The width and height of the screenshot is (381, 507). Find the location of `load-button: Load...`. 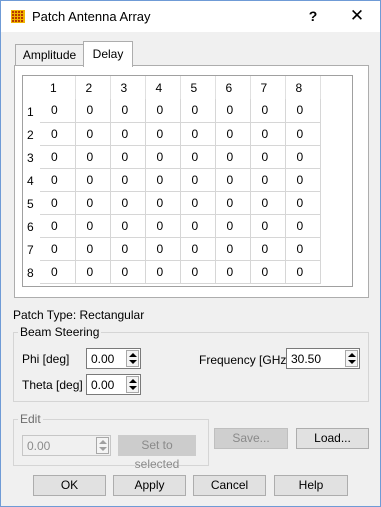

load-button: Load... is located at coordinates (332, 438).